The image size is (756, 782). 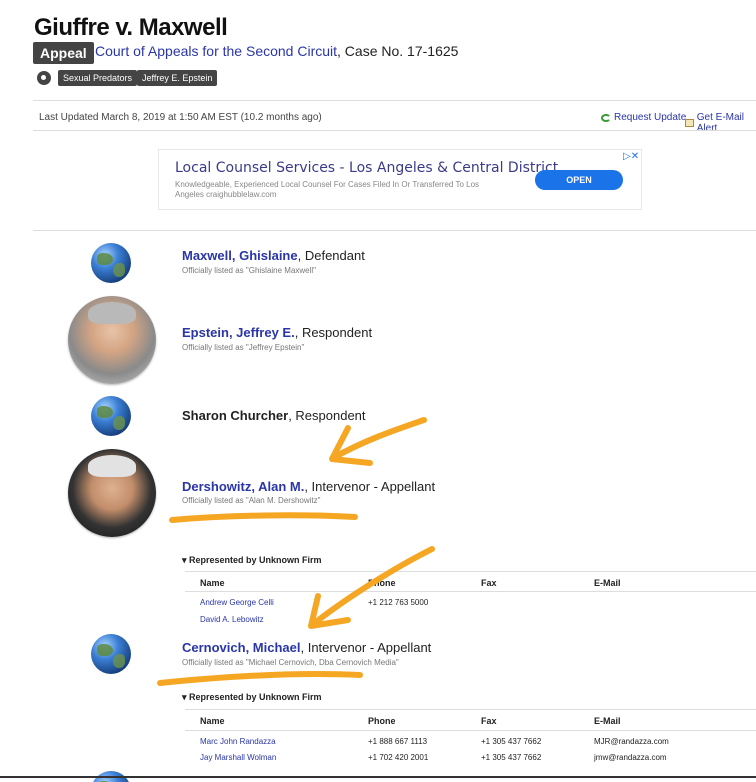 I want to click on hand-drawn-annotations, so click(x=296, y=551).